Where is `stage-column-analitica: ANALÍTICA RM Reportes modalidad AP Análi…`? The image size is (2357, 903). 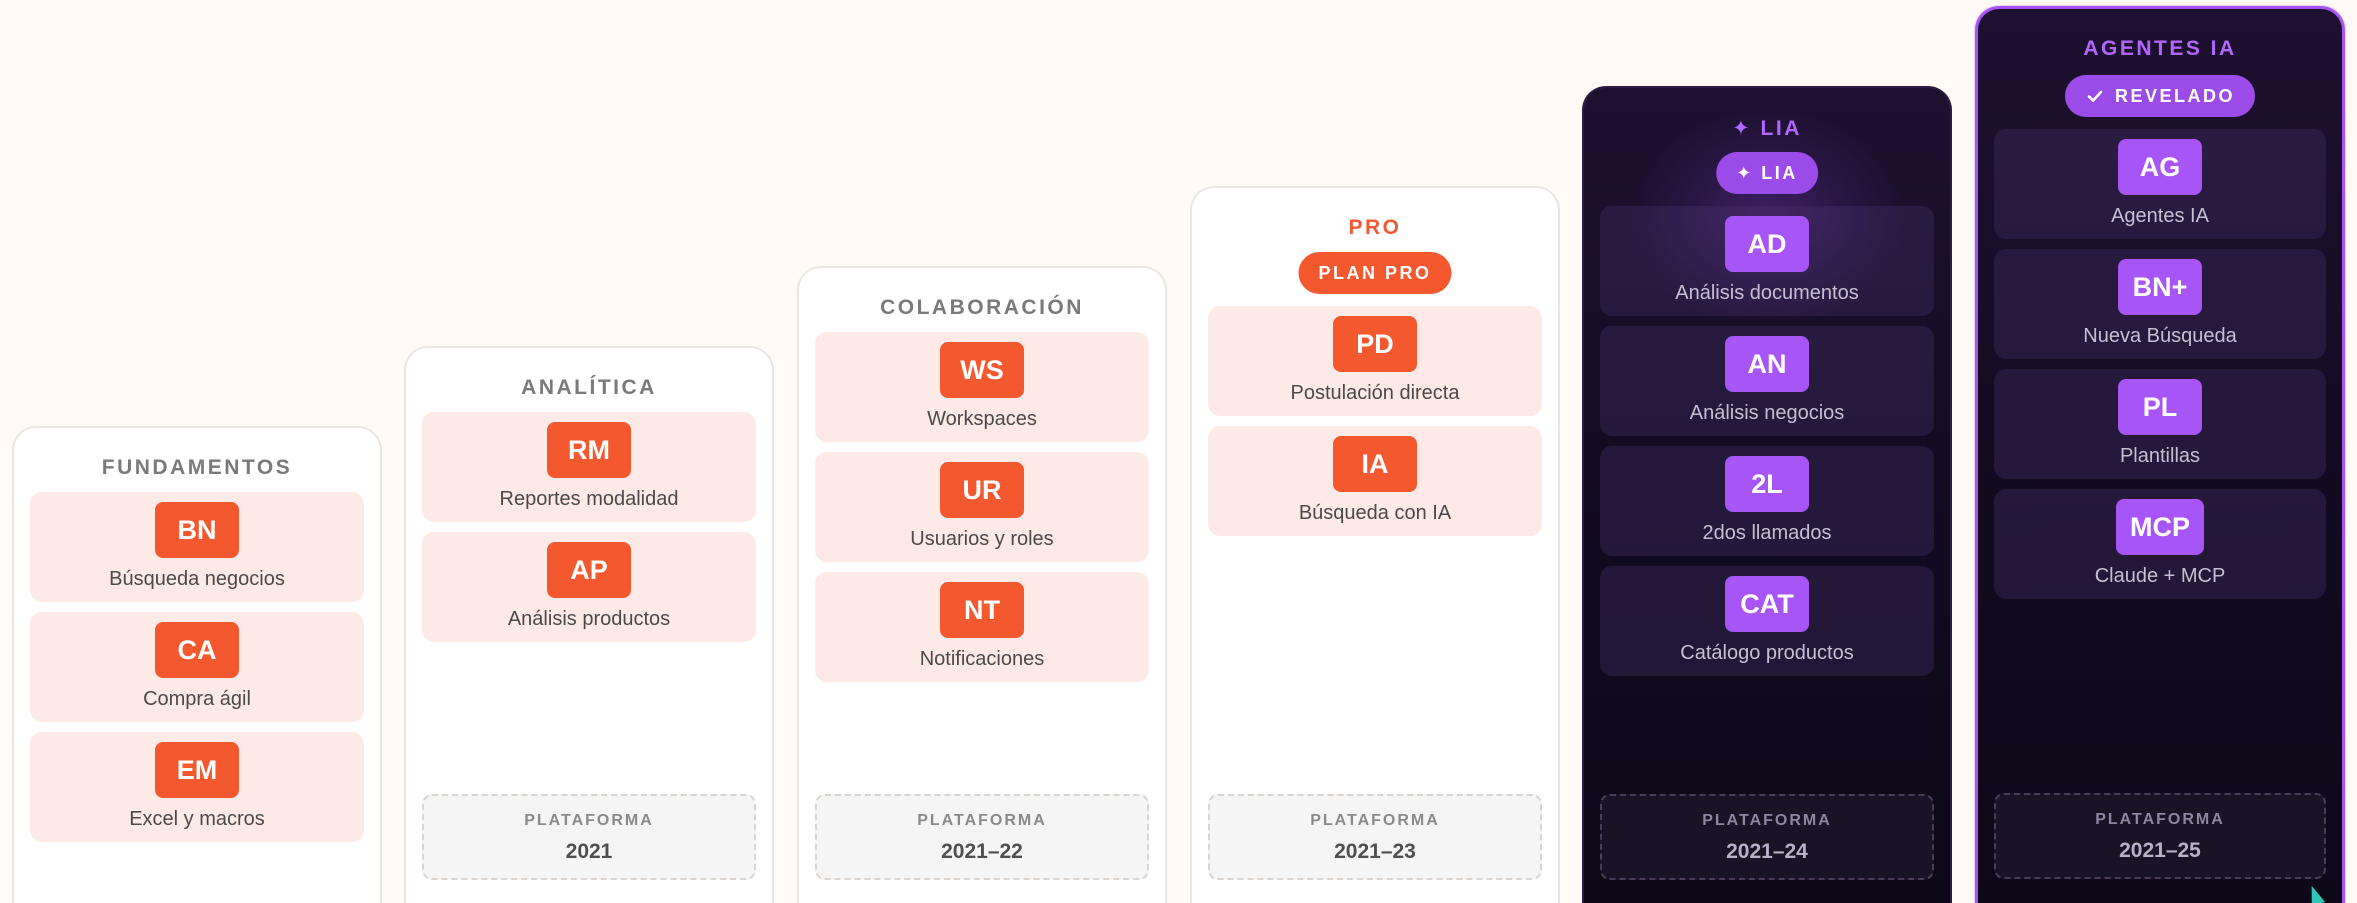 stage-column-analitica: ANALÍTICA RM Reportes modalidad AP Análi… is located at coordinates (589, 624).